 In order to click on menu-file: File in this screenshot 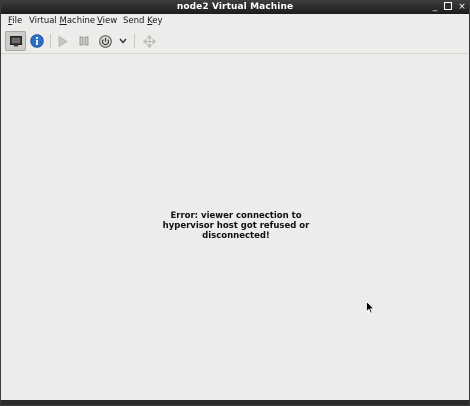, I will do `click(15, 21)`.